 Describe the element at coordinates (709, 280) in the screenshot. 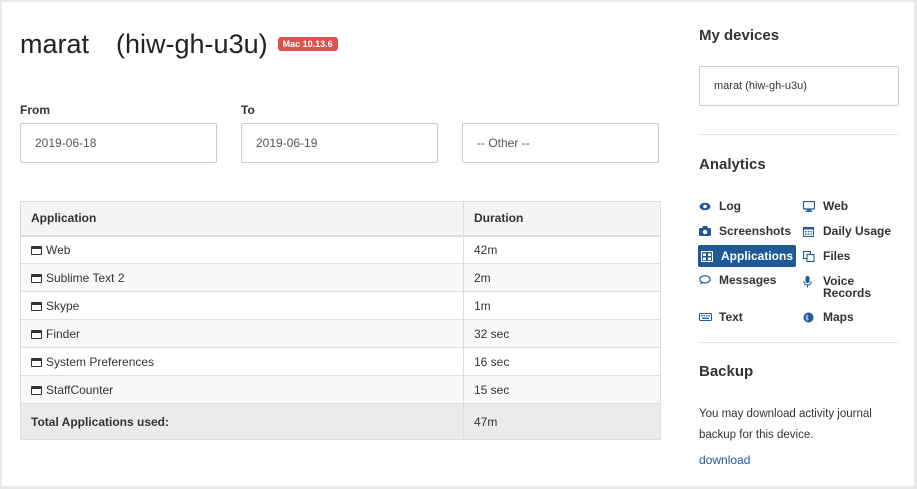

I see `speech-bubble-icon` at that location.